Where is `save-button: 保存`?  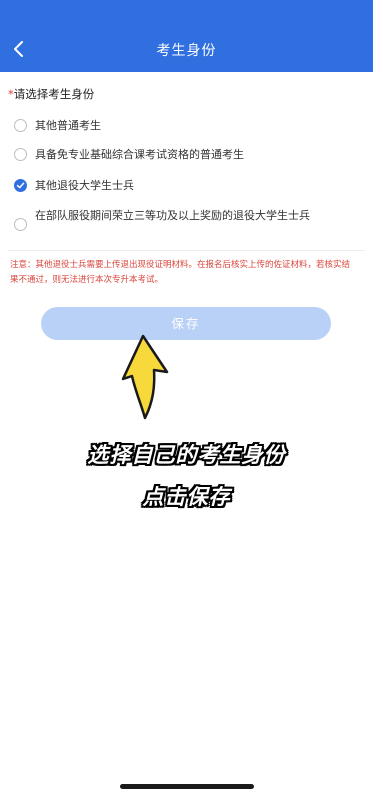
save-button: 保存 is located at coordinates (186, 323).